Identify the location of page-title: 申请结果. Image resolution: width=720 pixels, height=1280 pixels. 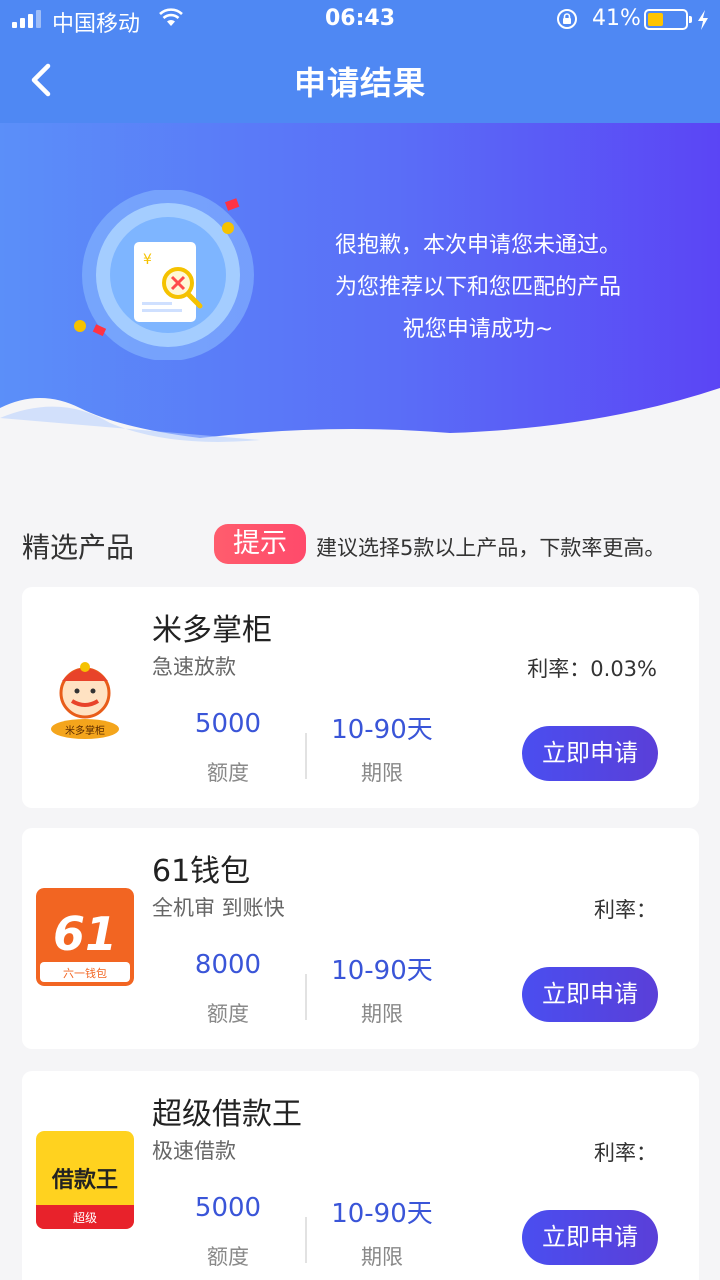
(359, 83).